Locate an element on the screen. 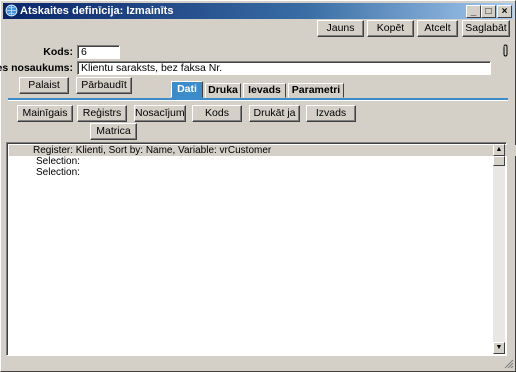  scroll-down-icon: ▼ is located at coordinates (499, 348).